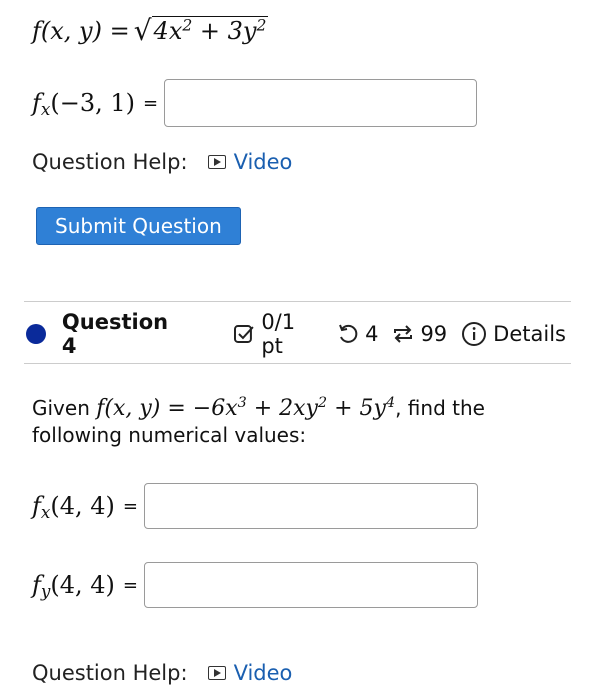 This screenshot has width=596, height=700. I want to click on partial-x-label: fx(−3, 1), so click(83, 104).